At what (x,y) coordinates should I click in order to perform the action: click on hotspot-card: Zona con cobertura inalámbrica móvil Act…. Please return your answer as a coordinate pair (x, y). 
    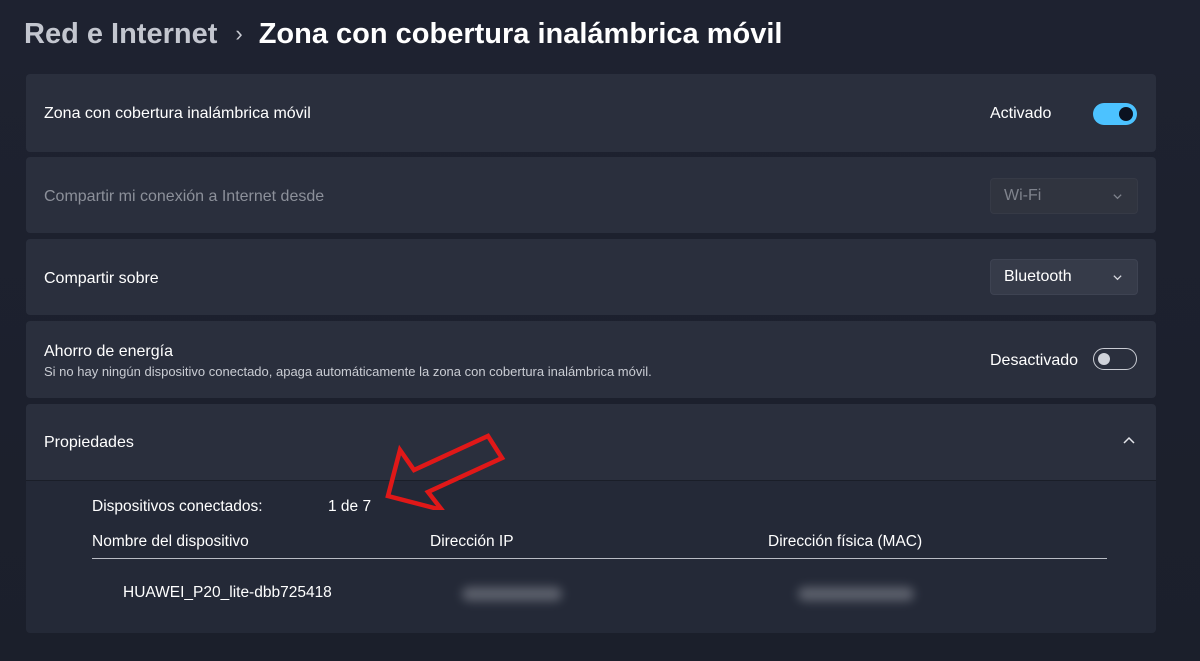
    Looking at the image, I should click on (591, 113).